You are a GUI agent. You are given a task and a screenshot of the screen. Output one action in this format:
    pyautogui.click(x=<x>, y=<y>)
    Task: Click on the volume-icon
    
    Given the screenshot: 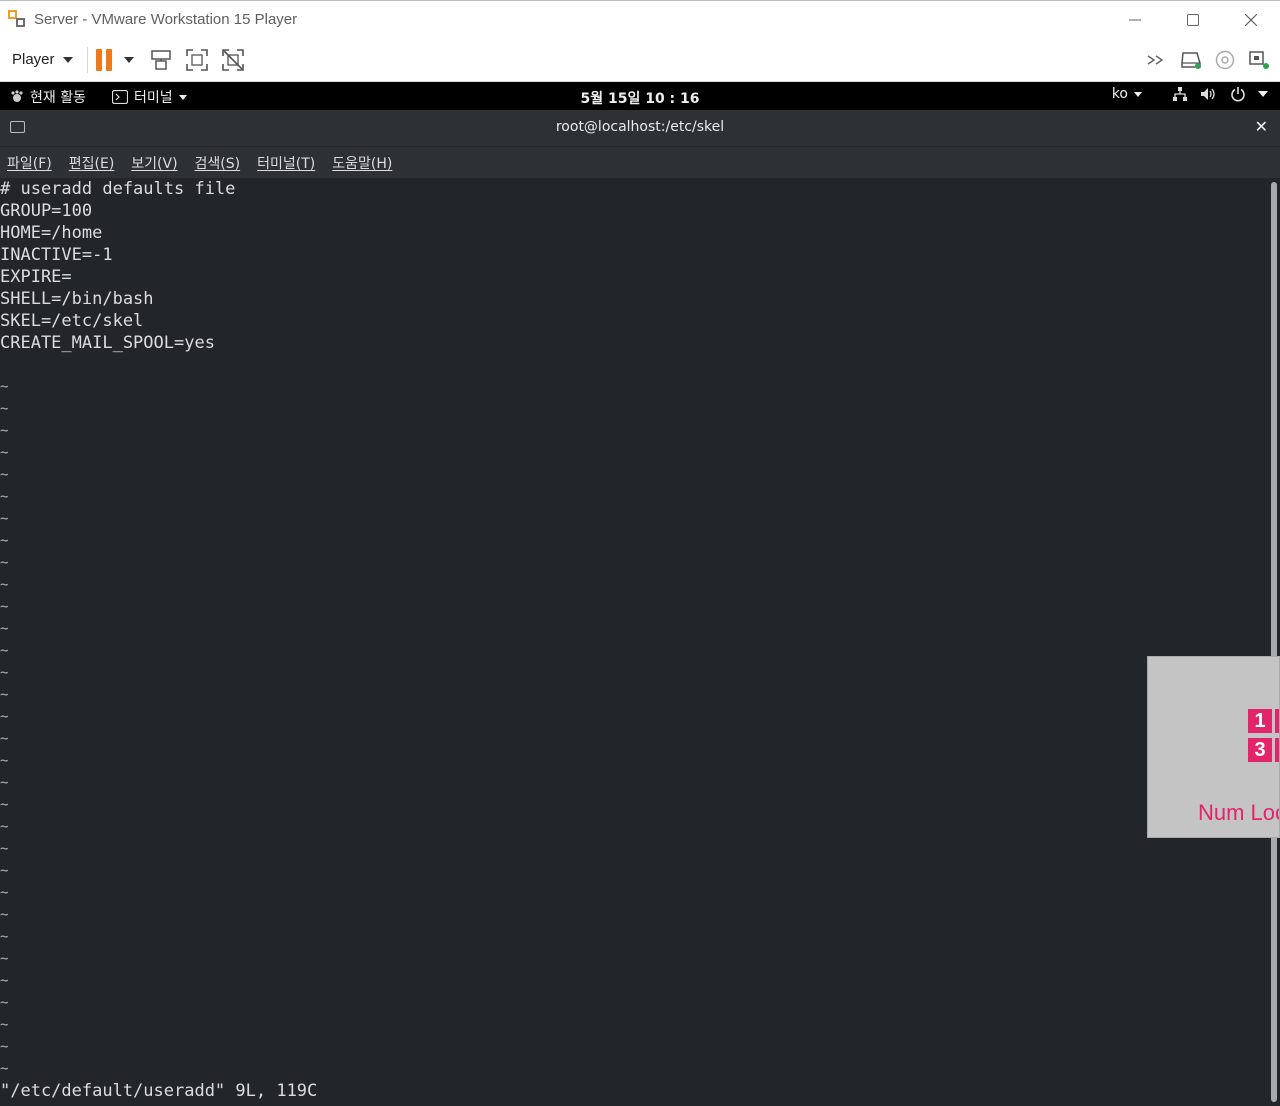 What is the action you would take?
    pyautogui.click(x=1209, y=94)
    